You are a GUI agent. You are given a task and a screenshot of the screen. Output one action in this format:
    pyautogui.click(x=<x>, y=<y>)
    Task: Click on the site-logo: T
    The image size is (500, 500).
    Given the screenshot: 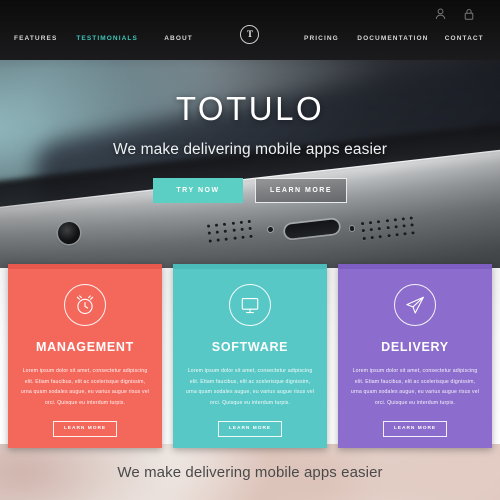 What is the action you would take?
    pyautogui.click(x=249, y=34)
    